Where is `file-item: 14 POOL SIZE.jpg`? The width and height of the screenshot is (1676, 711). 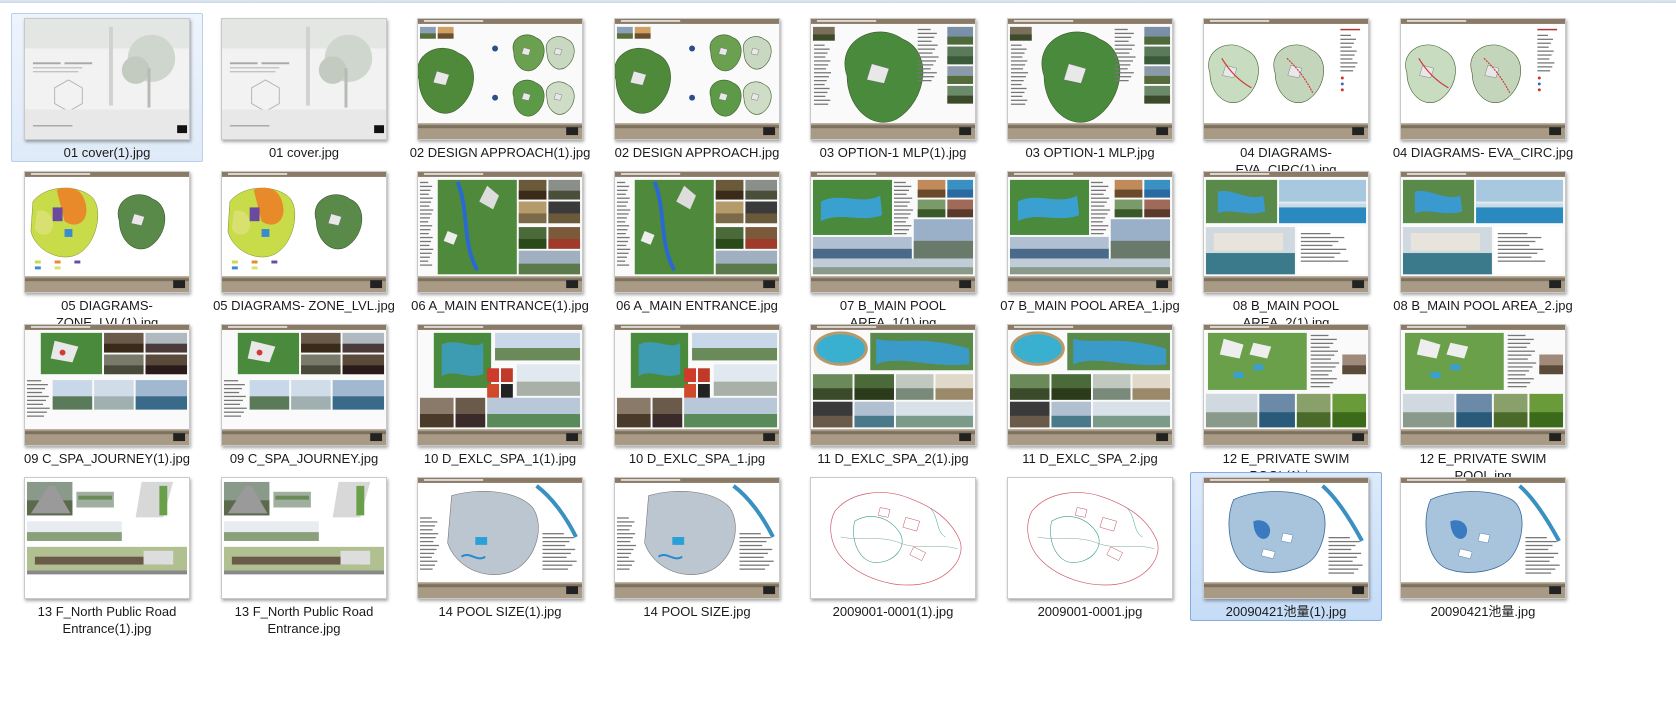
file-item: 14 POOL SIZE.jpg is located at coordinates (697, 546).